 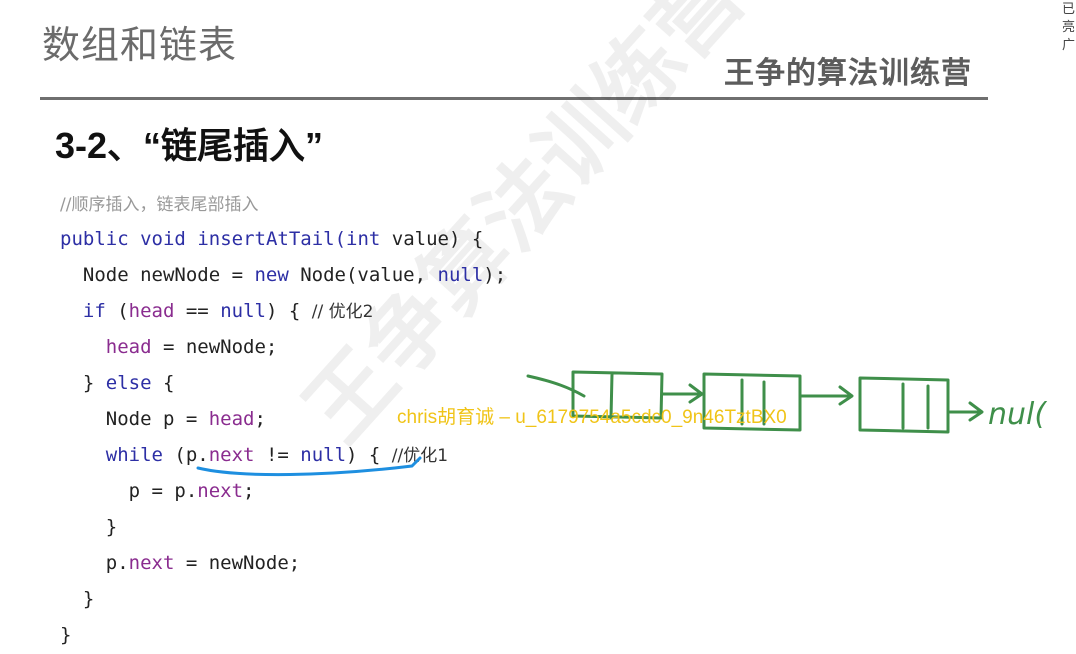 I want to click on null-handwriting: nul(, so click(x=1017, y=414).